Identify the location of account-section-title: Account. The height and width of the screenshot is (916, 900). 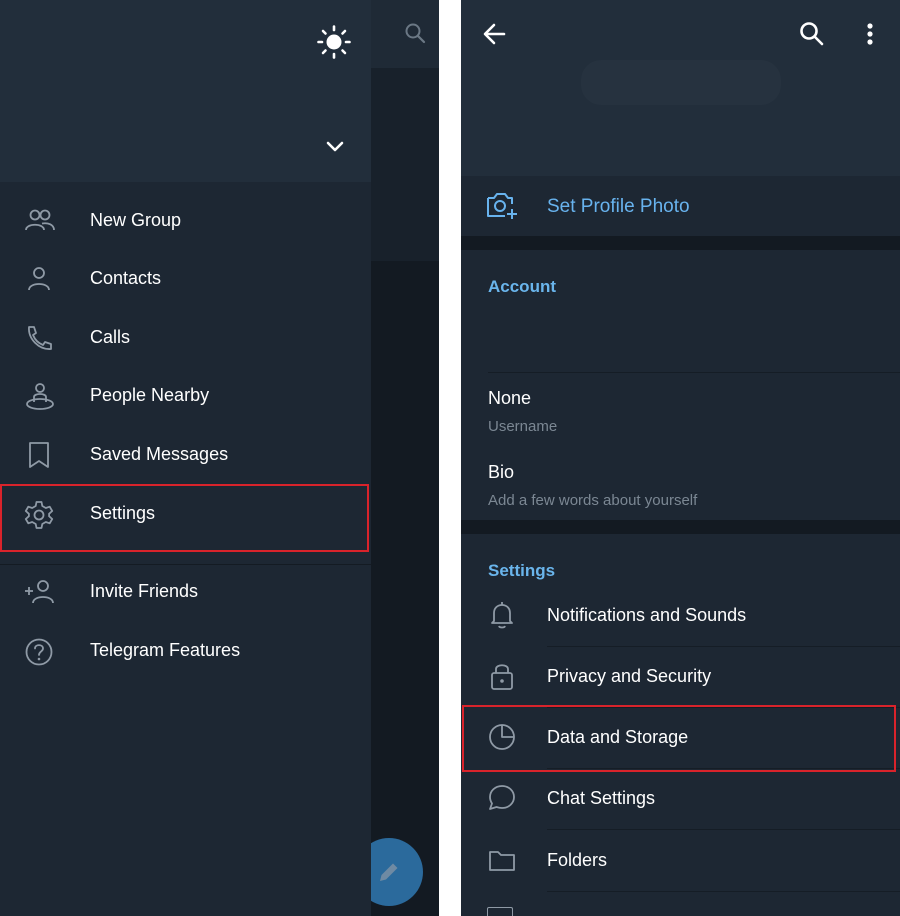
(522, 286).